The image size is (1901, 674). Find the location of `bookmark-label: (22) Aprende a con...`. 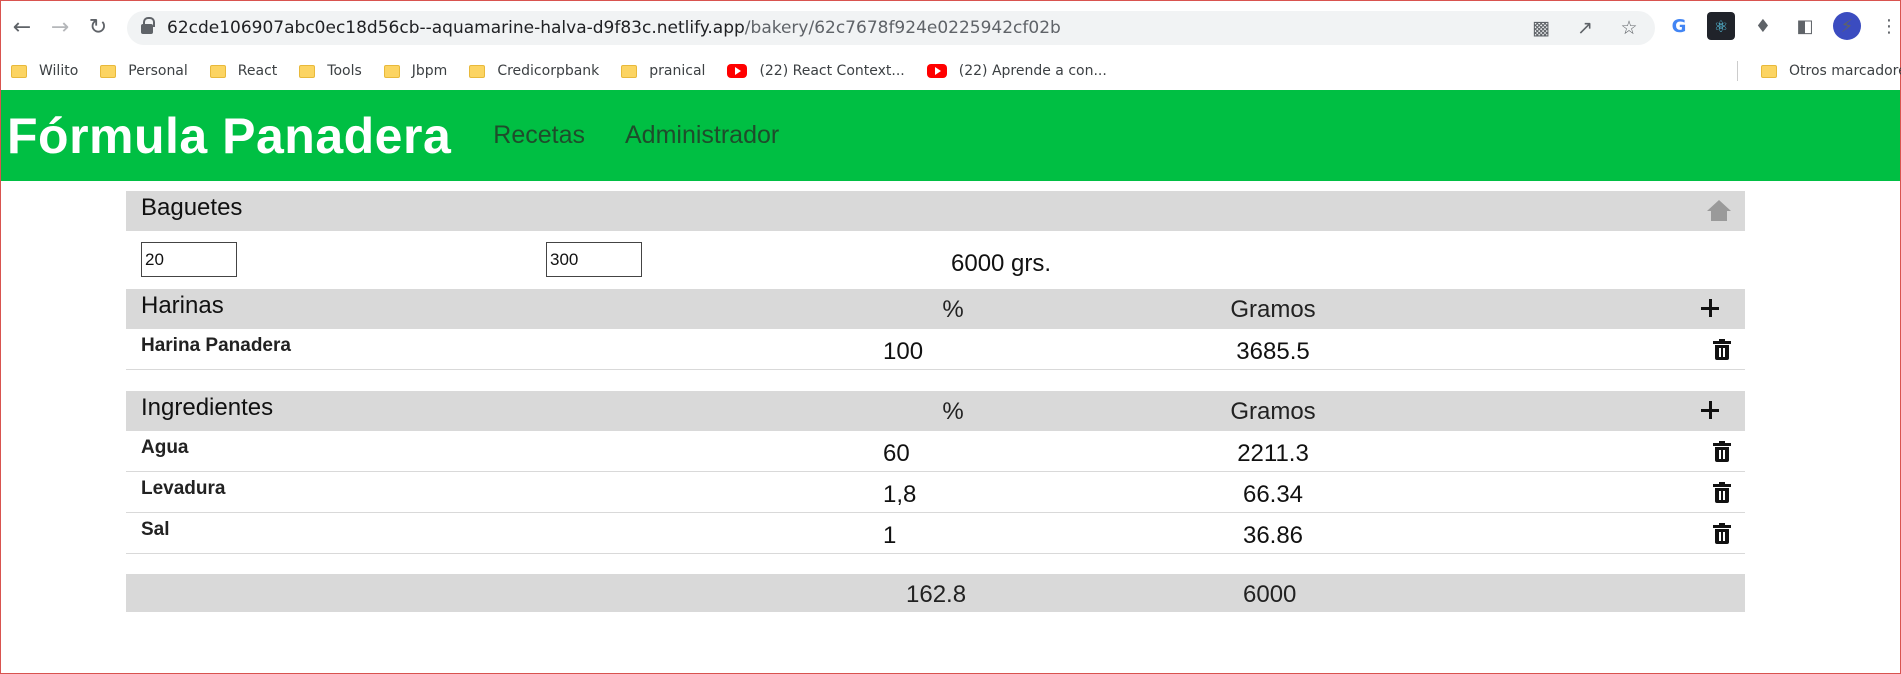

bookmark-label: (22) Aprende a con... is located at coordinates (1032, 71).